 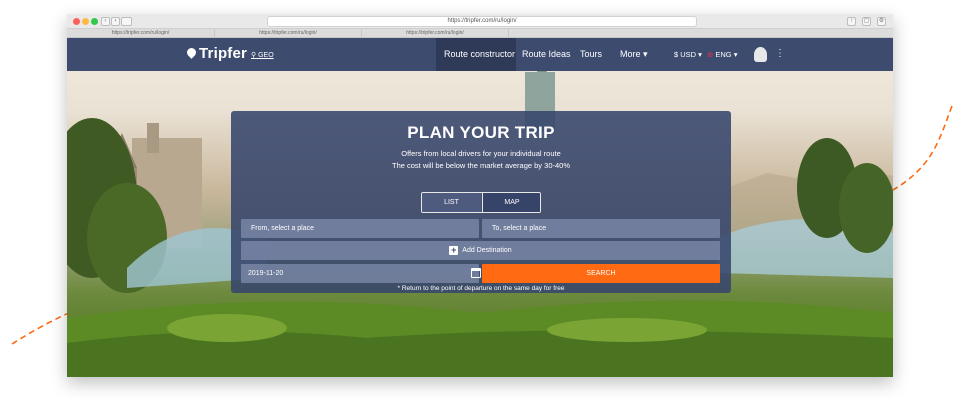 What do you see at coordinates (780, 53) in the screenshot?
I see `more-options-icon: ⋮` at bounding box center [780, 53].